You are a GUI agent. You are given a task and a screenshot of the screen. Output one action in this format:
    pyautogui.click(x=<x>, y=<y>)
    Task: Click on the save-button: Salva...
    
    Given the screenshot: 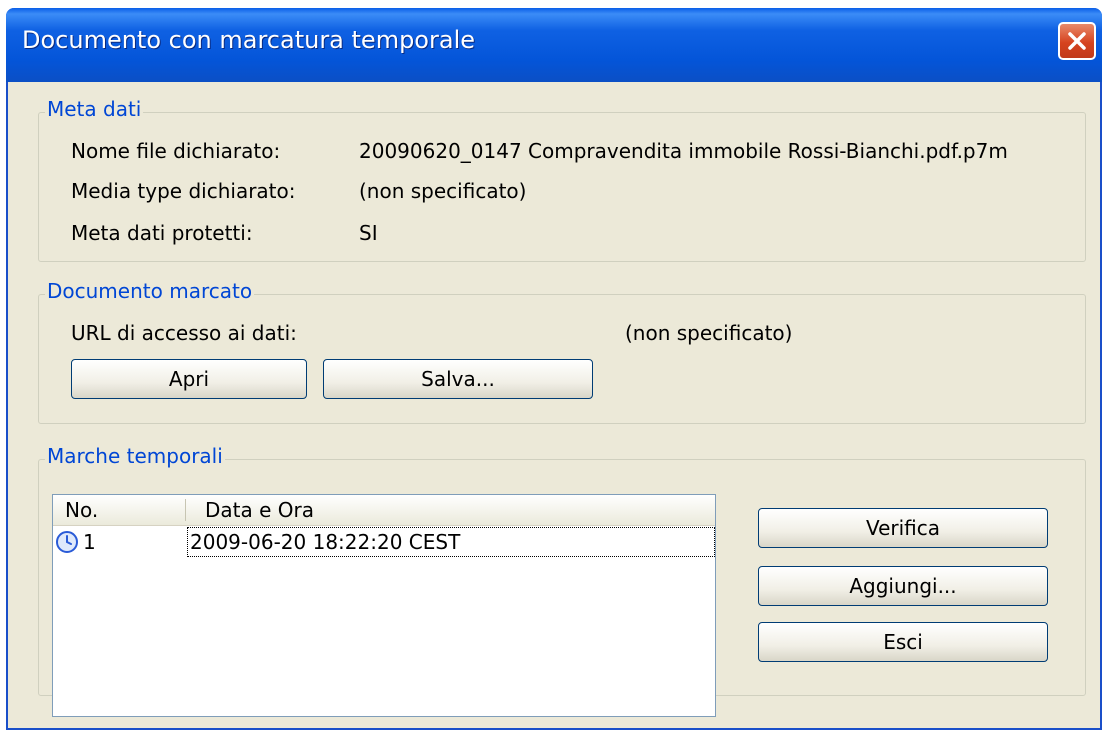 What is the action you would take?
    pyautogui.click(x=458, y=379)
    